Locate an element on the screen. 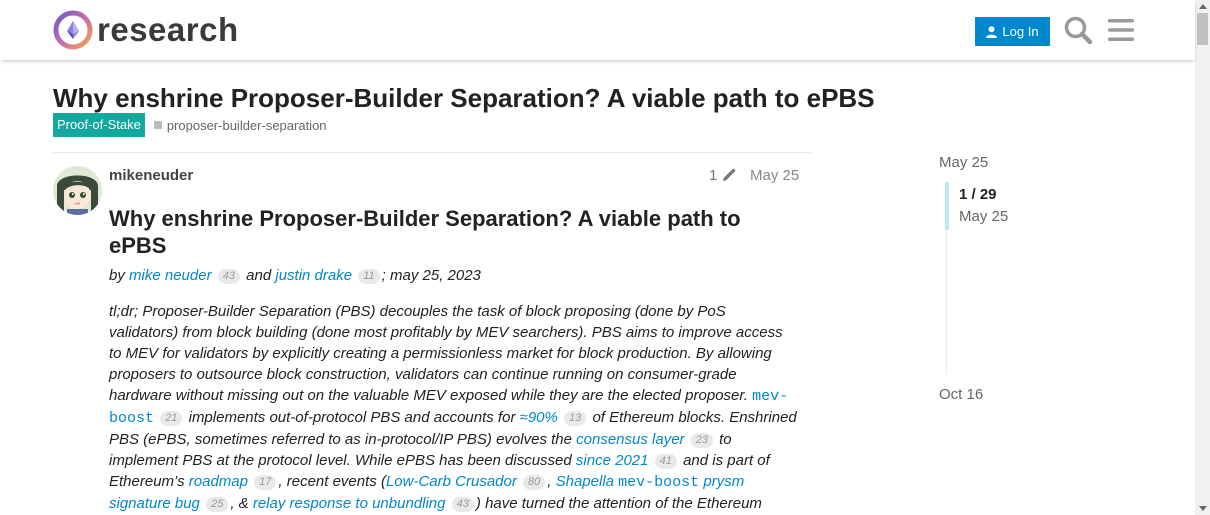 The height and width of the screenshot is (515, 1210). search-icon is located at coordinates (1078, 30).